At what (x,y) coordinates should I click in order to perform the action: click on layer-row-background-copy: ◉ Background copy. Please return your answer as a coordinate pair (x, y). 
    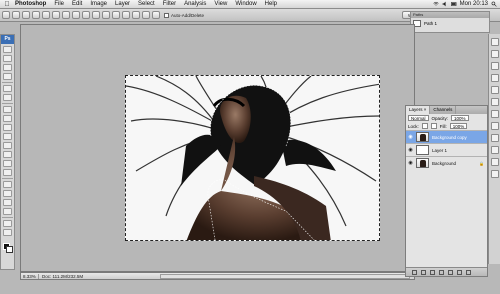
    Looking at the image, I should click on (446, 136).